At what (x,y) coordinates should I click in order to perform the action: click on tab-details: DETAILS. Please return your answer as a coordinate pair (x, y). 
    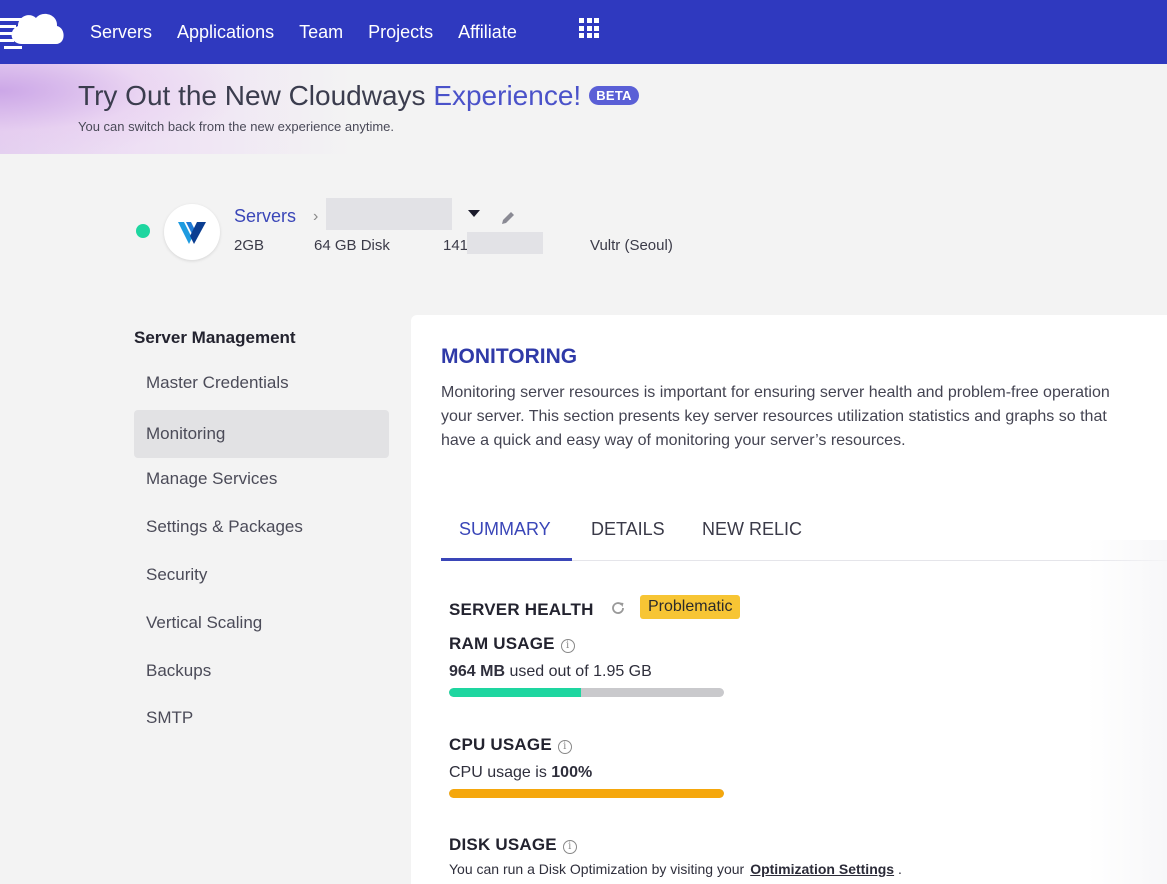
    Looking at the image, I should click on (628, 529).